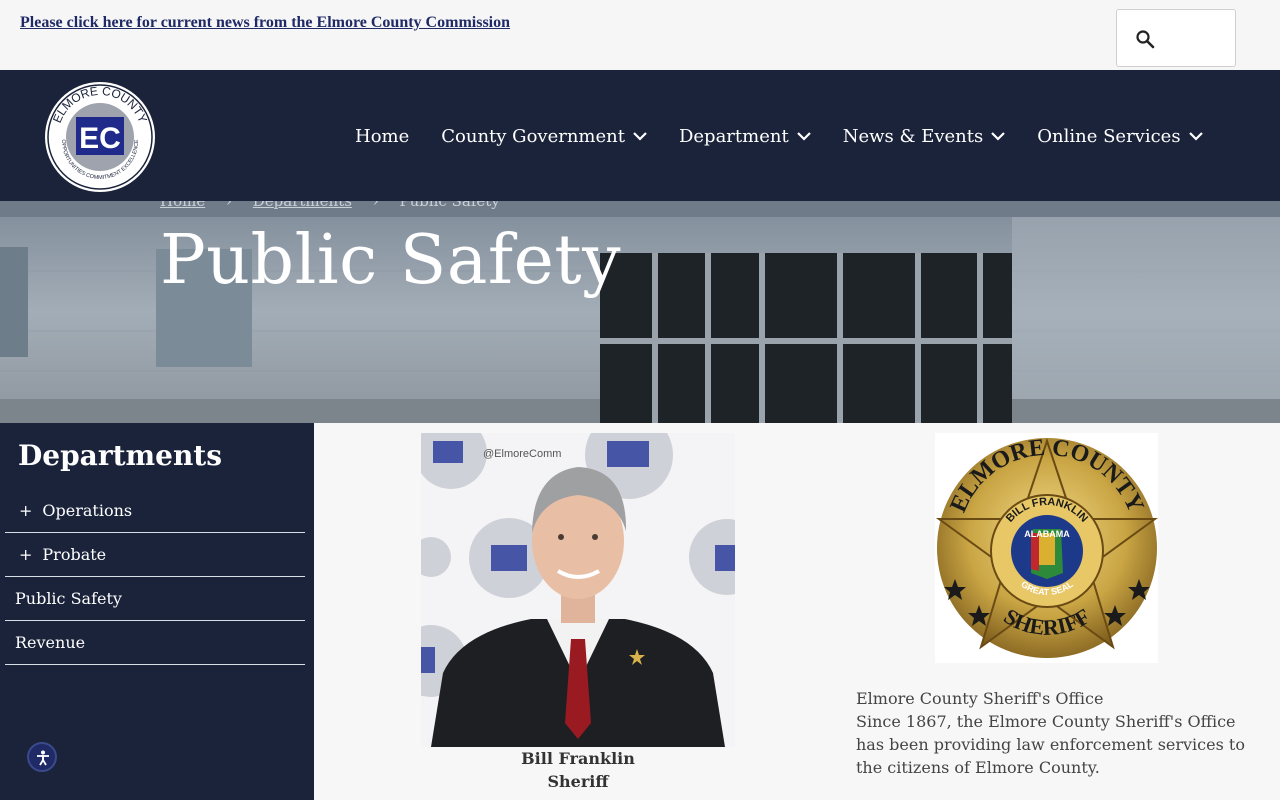  I want to click on sheriff-caption: Bill Franklin Sheriff, so click(578, 770).